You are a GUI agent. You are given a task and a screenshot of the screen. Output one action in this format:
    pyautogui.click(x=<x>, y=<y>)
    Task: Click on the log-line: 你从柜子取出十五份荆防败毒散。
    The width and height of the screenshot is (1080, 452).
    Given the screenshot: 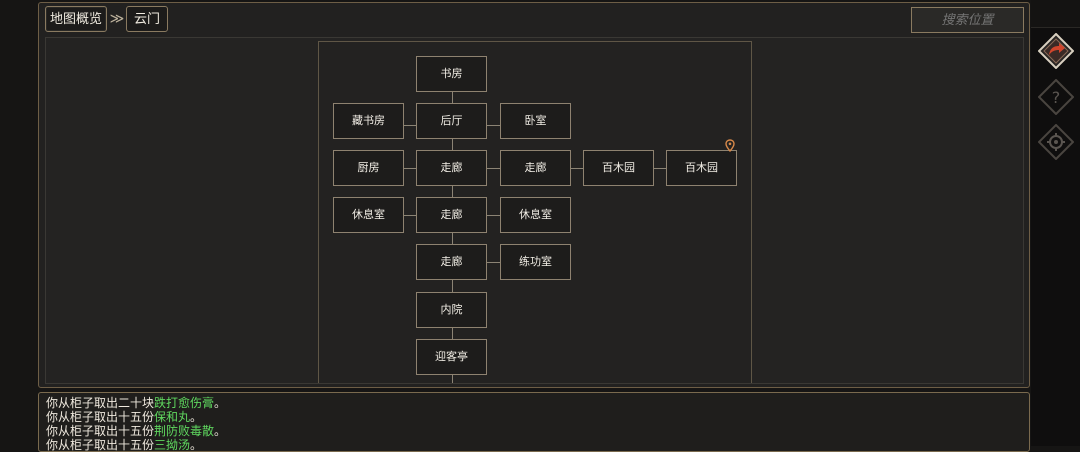 What is the action you would take?
    pyautogui.click(x=136, y=431)
    